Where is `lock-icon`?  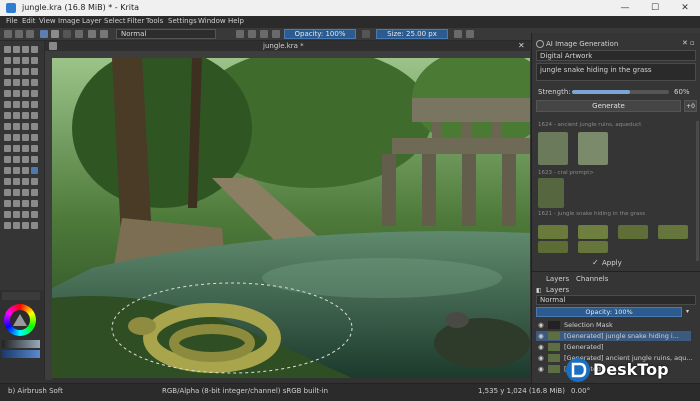
lock-icon is located at coordinates (276, 34).